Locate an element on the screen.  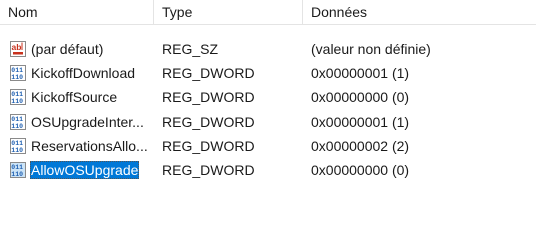
column-header-name: Nom is located at coordinates (77, 12).